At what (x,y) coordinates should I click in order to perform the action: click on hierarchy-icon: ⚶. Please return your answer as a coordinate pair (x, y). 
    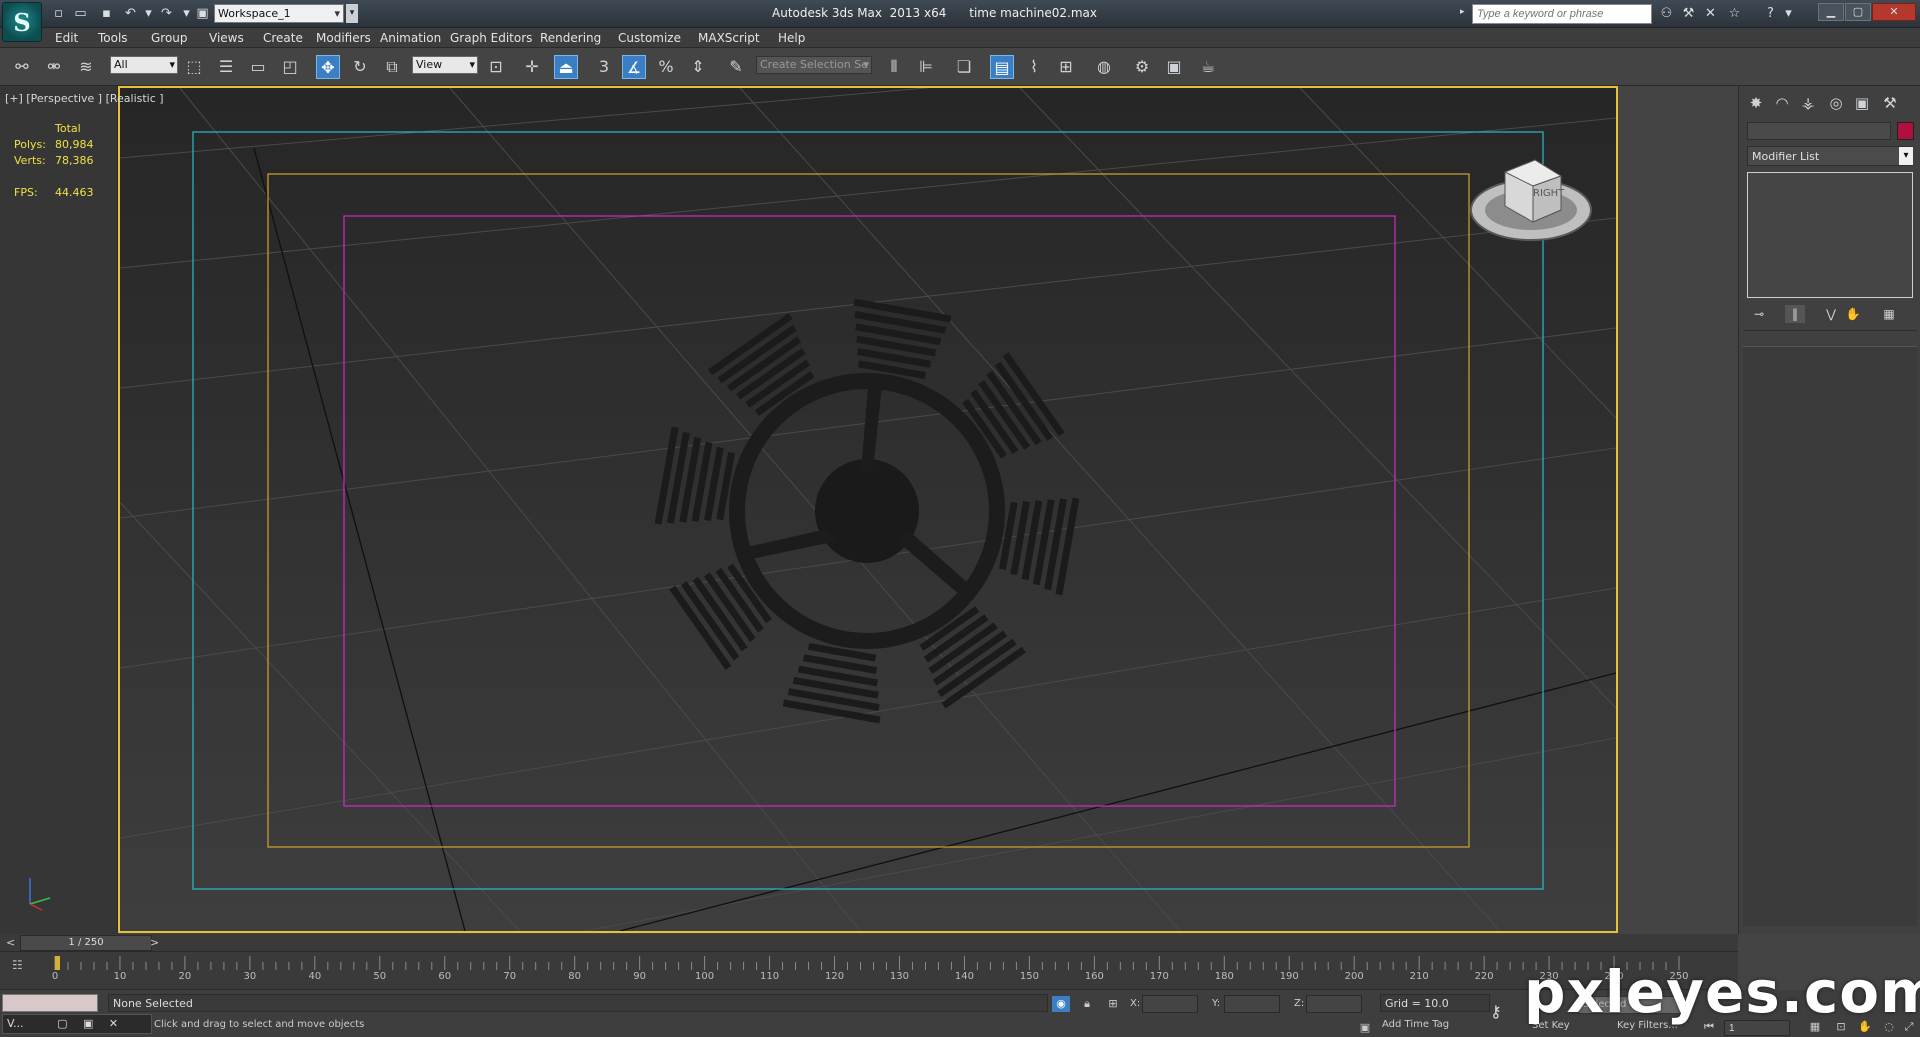
    Looking at the image, I should click on (1808, 103).